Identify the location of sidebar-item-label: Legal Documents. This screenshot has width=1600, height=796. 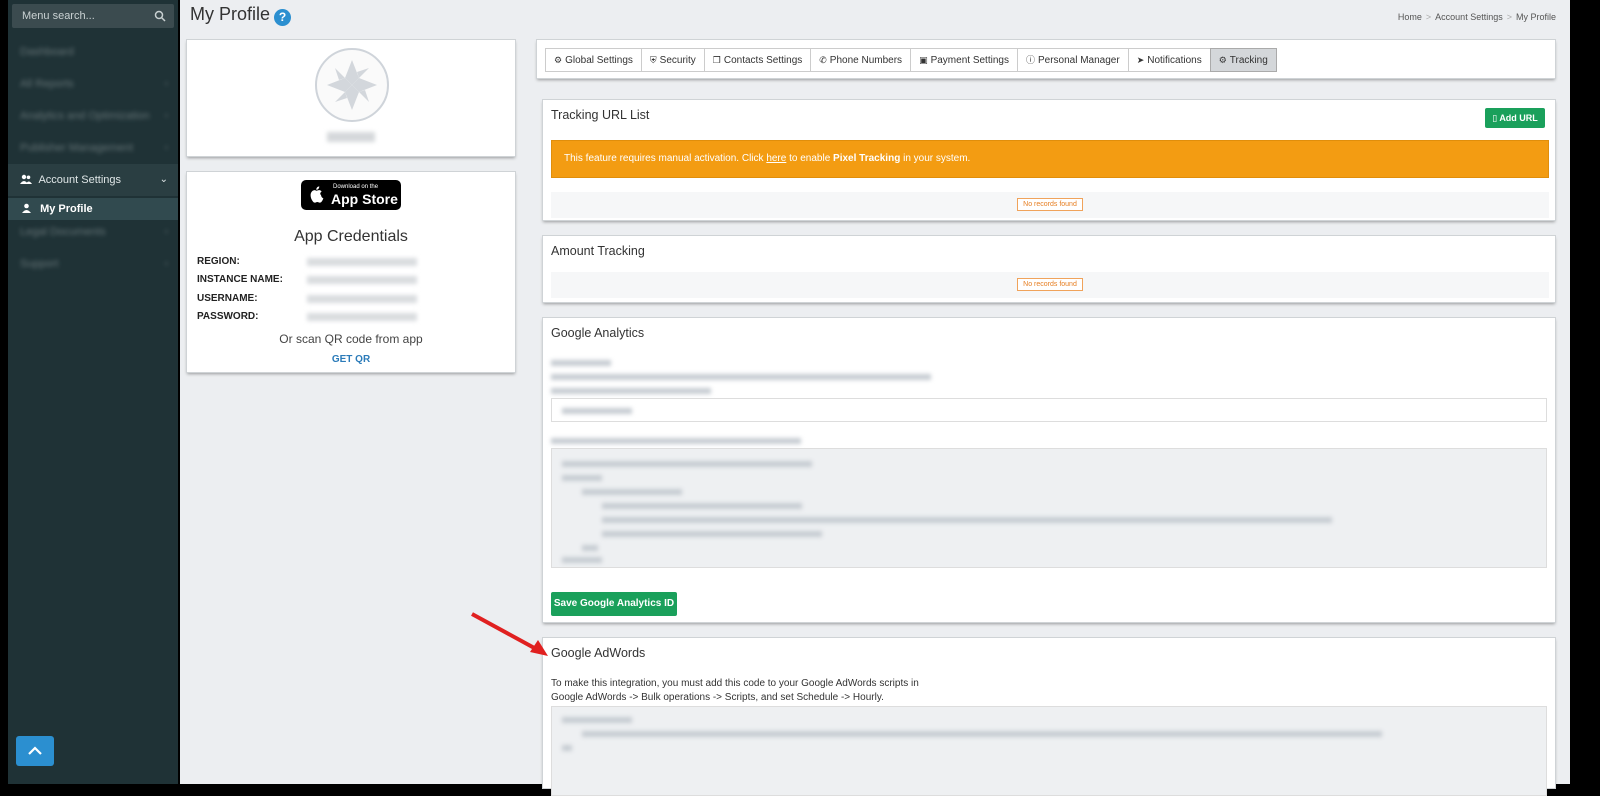
(63, 232).